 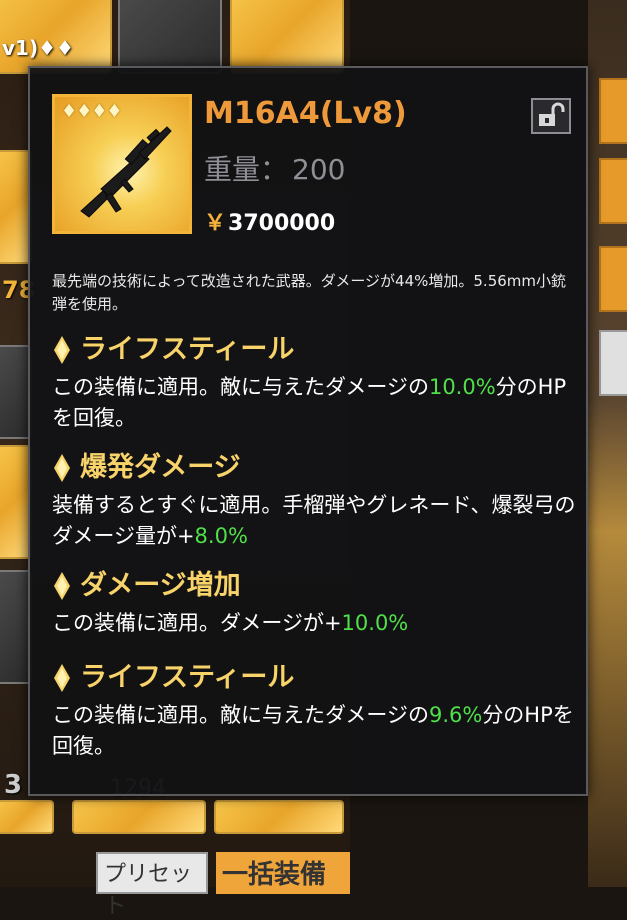 I want to click on rifle-icon, so click(x=126, y=172).